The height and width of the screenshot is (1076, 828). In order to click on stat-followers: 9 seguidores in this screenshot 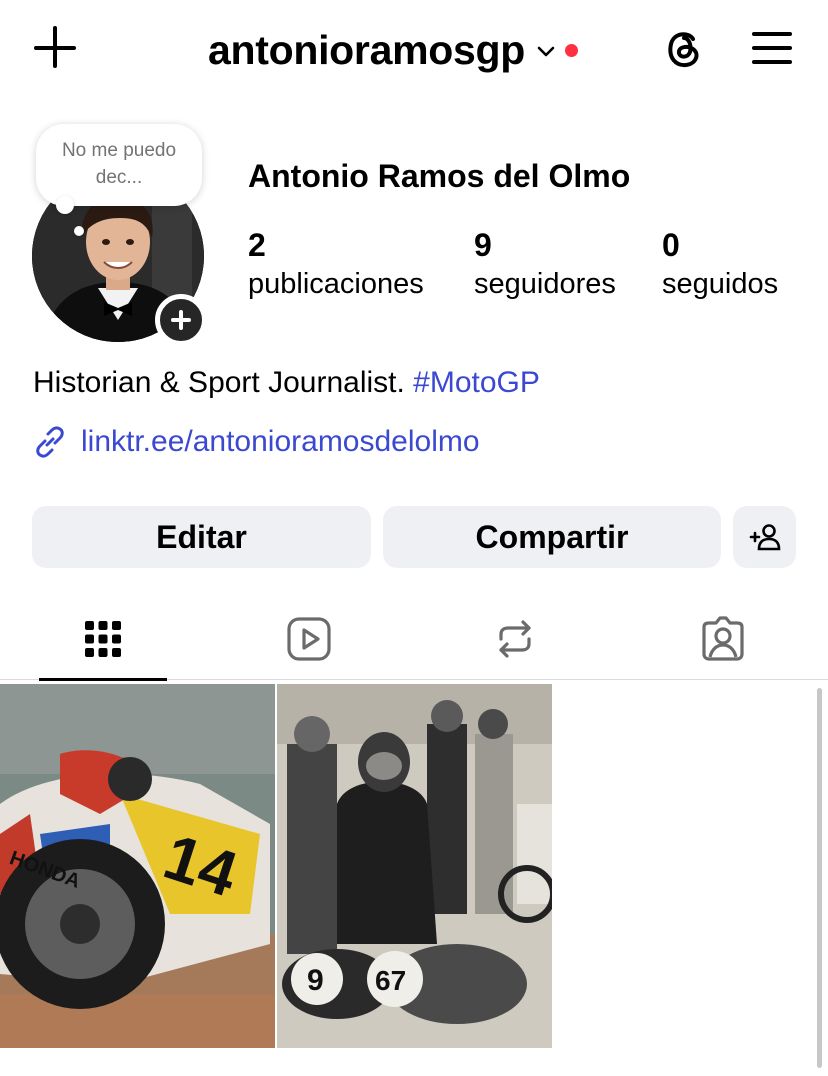, I will do `click(545, 265)`.